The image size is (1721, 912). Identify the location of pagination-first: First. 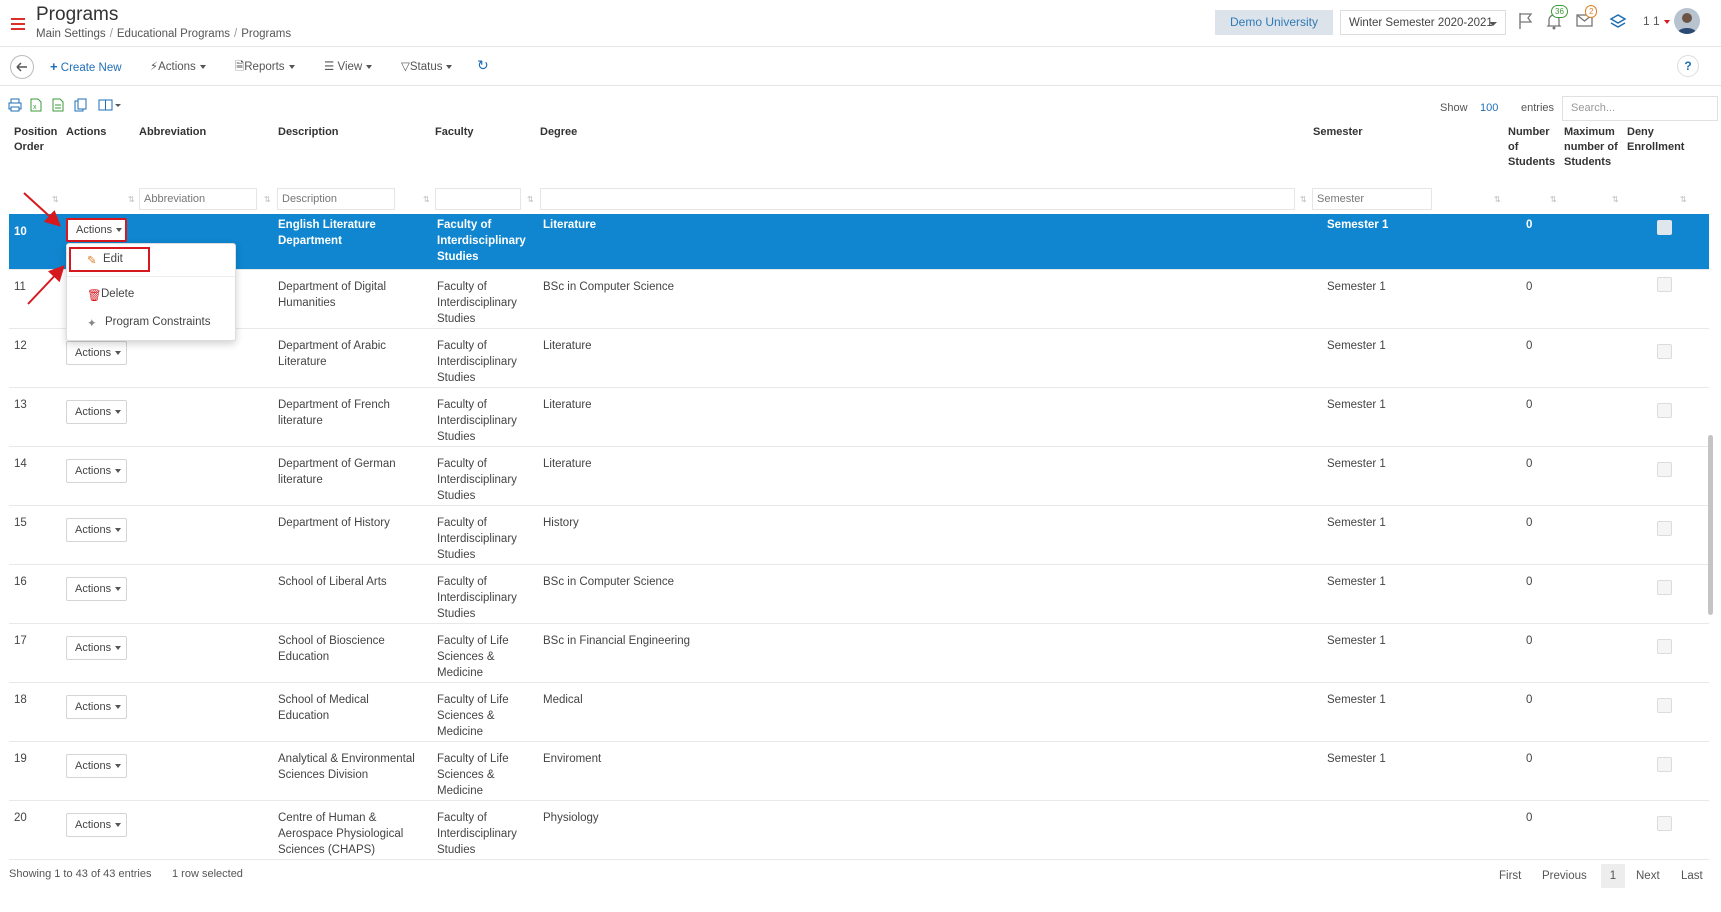
(1510, 876).